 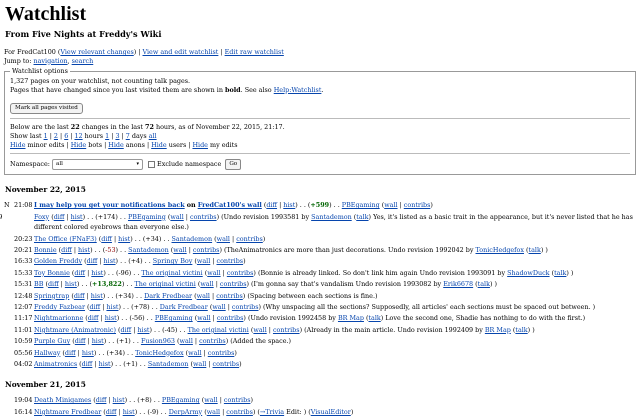 I want to click on hours-12-link: 12, so click(x=78, y=136).